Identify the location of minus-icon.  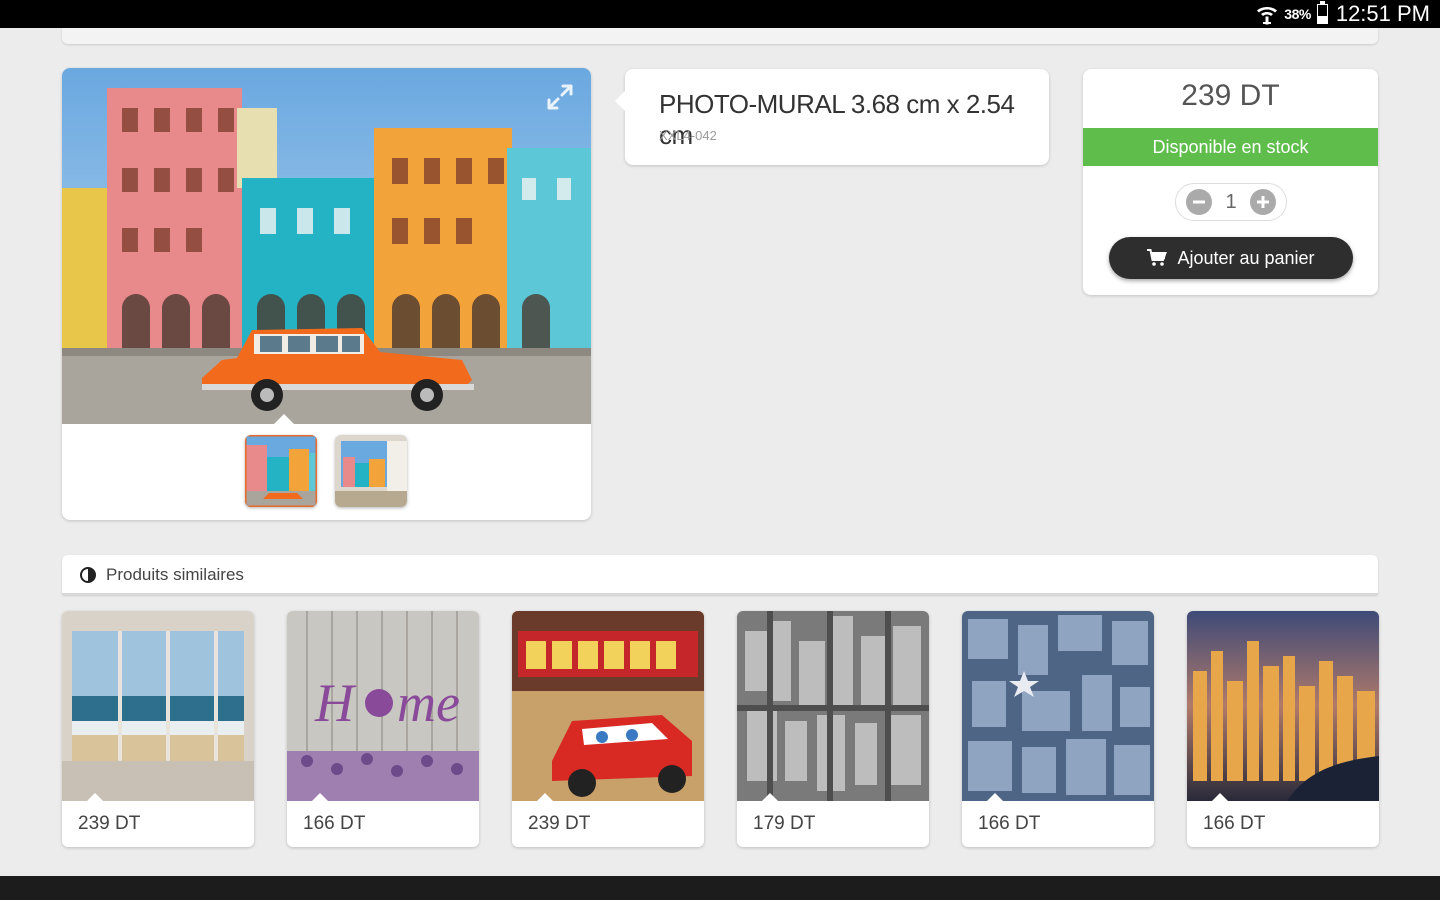
(1199, 202).